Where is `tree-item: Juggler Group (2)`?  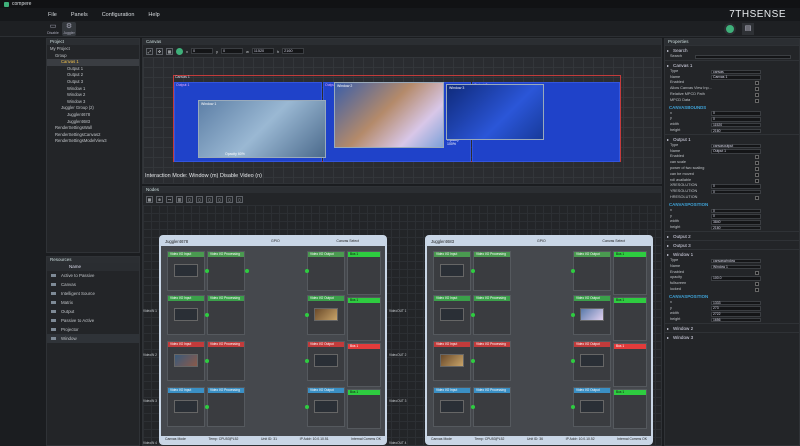
tree-item: Juggler Group (2) is located at coordinates (93, 108).